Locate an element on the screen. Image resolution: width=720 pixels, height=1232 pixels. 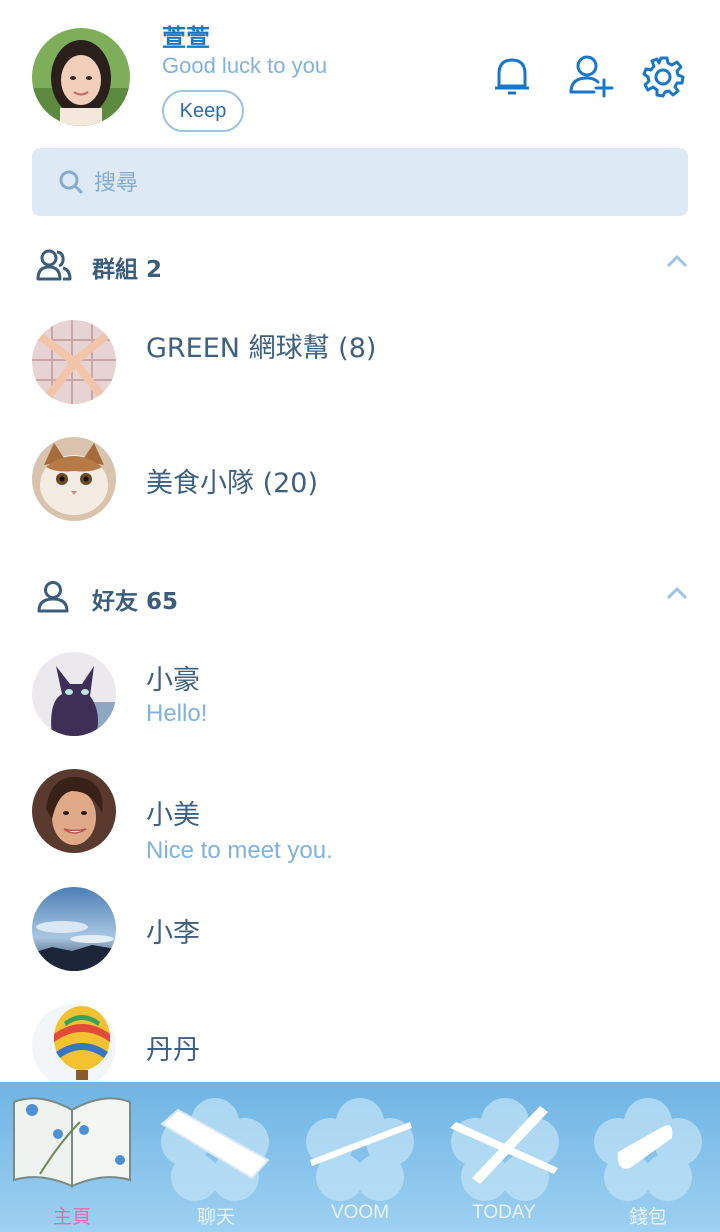
group-avatar-food is located at coordinates (74, 479).